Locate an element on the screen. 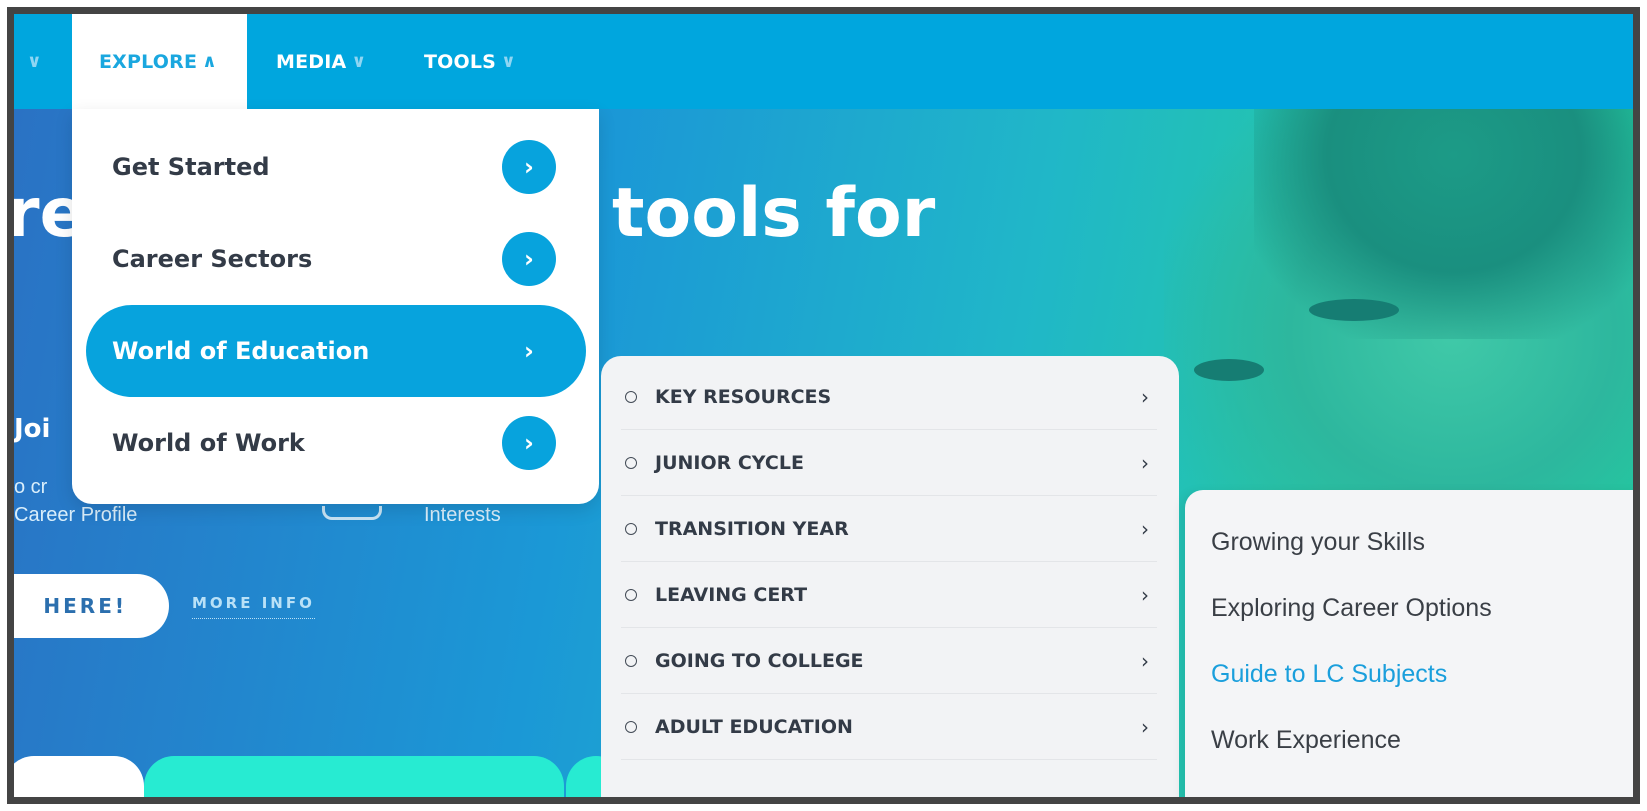 Image resolution: width=1647 pixels, height=811 pixels. nav-item-label: MEDIA is located at coordinates (311, 61).